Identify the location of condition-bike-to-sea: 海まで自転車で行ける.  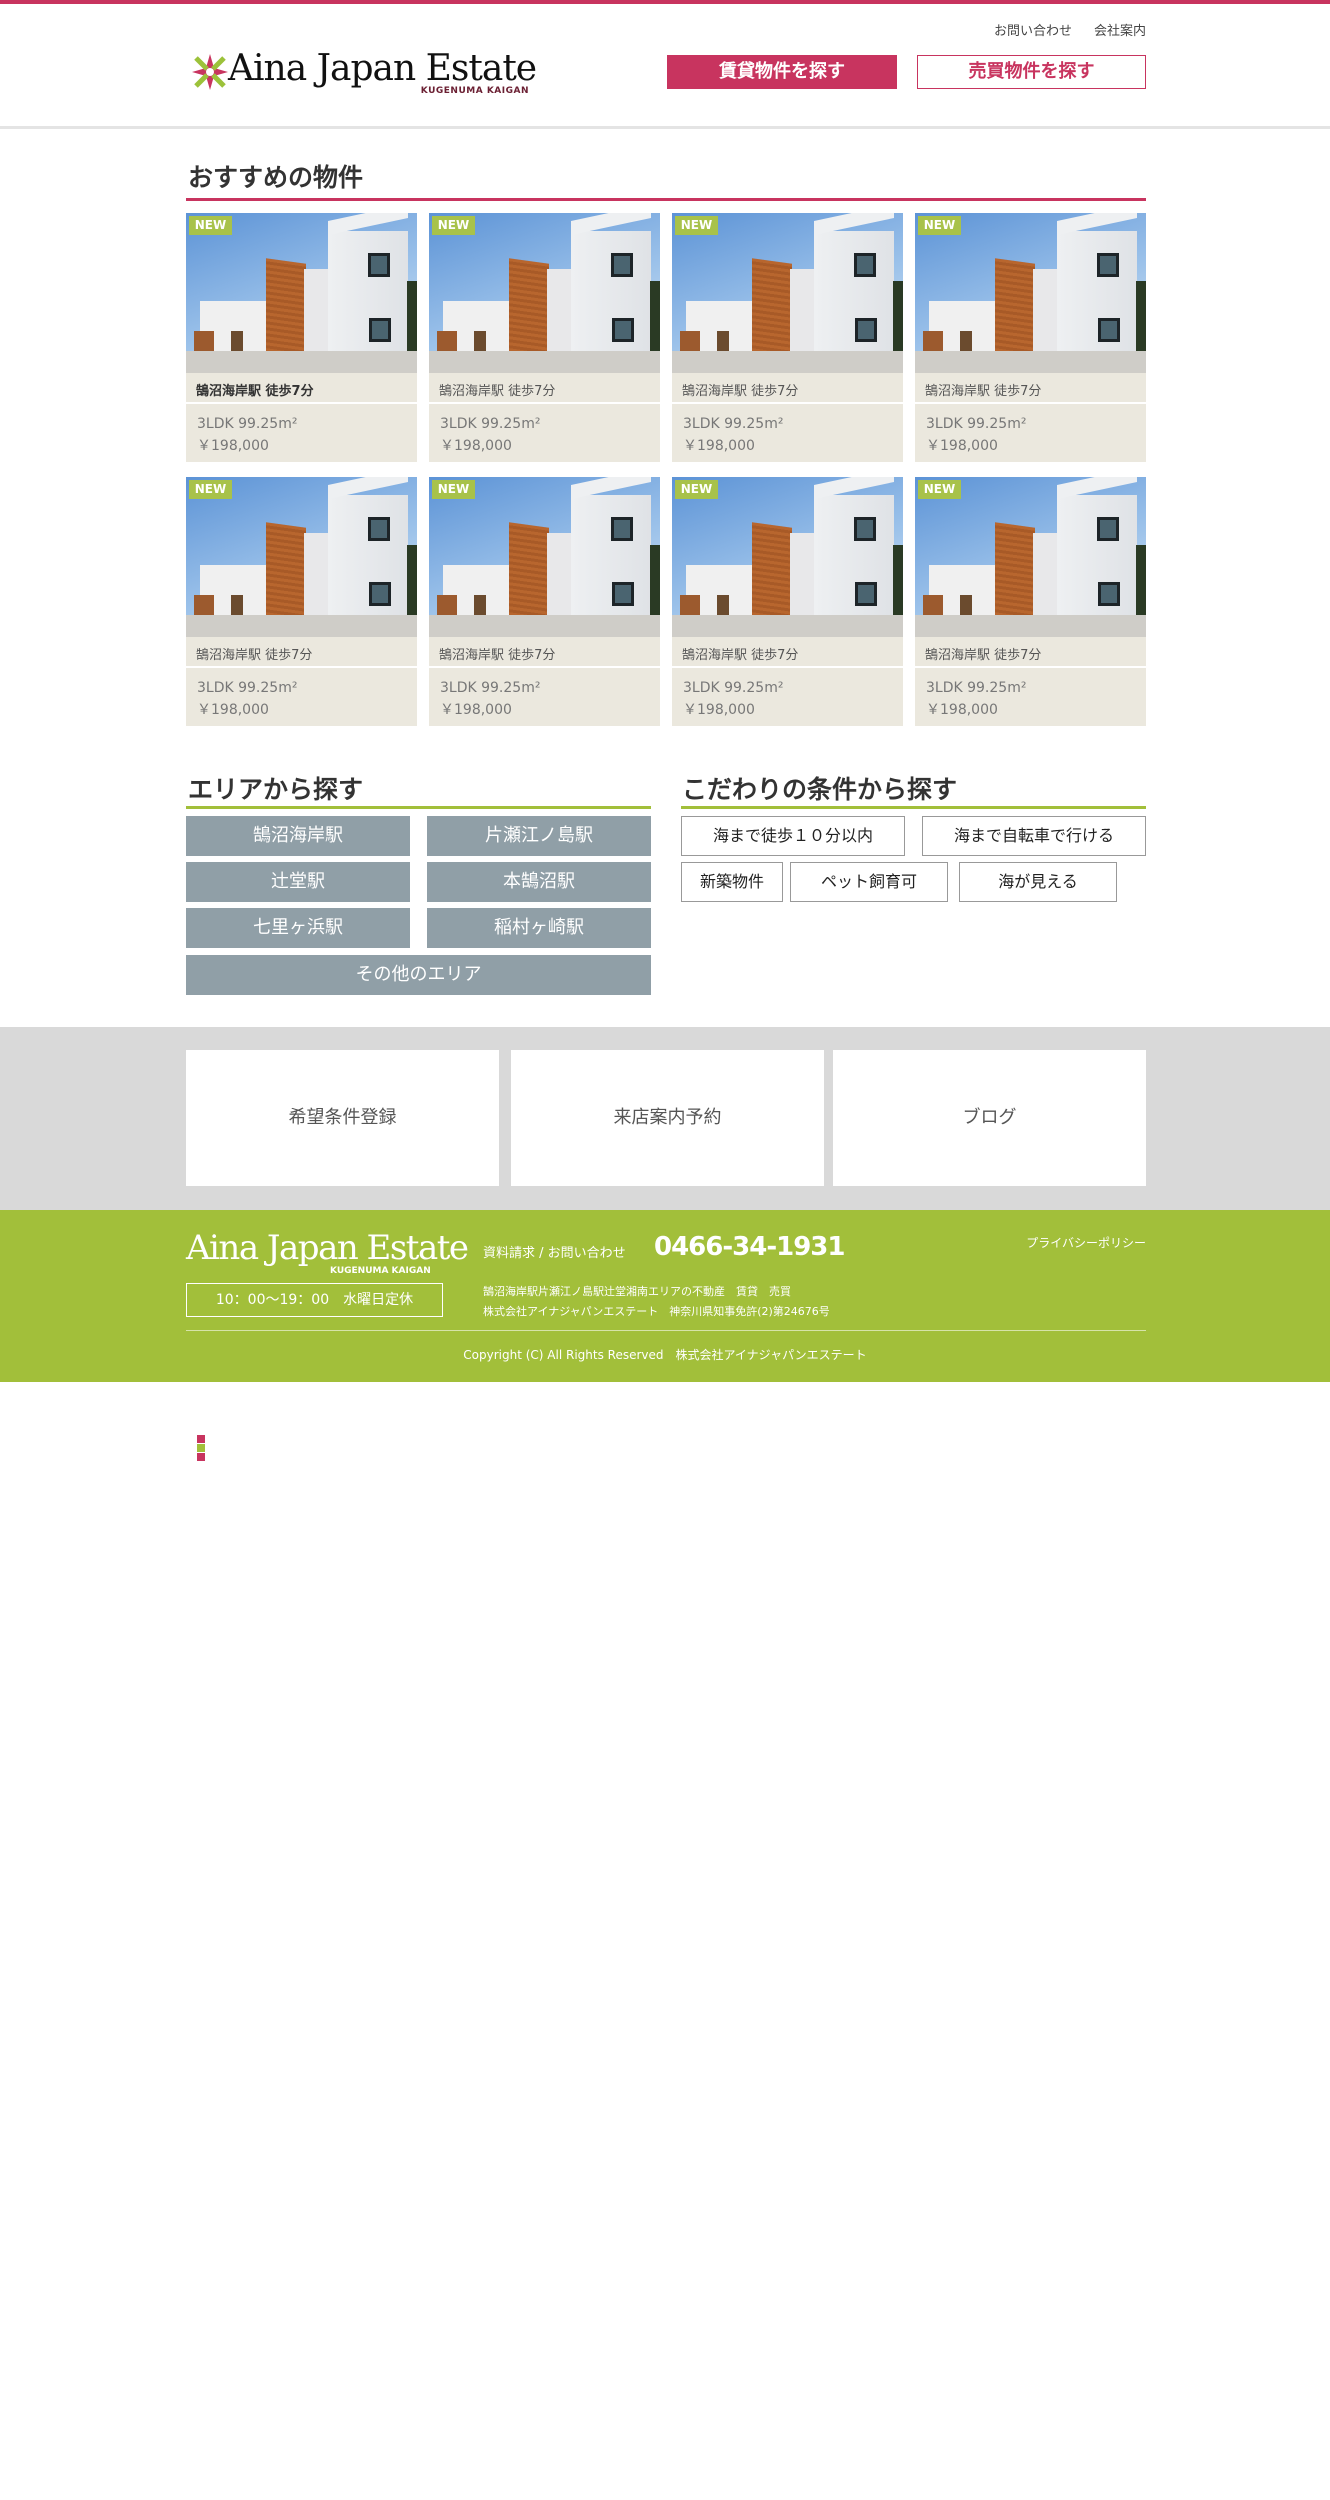
(1034, 836).